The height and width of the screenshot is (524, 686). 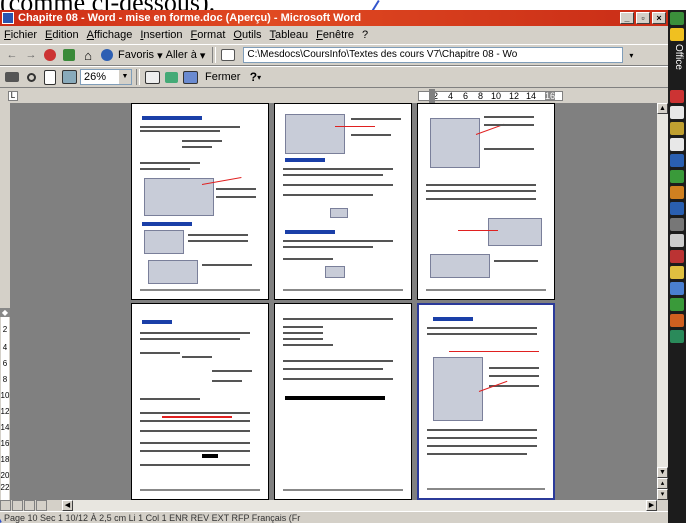 I want to click on vruler-tick: 6, so click(x=5, y=363).